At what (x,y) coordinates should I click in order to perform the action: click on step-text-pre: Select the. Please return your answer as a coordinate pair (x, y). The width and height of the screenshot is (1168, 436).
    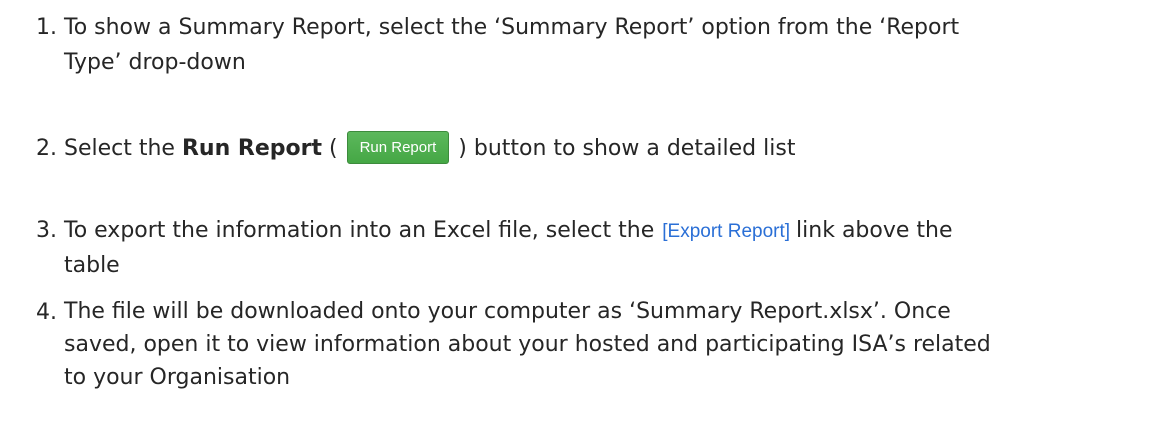
    Looking at the image, I should click on (123, 148).